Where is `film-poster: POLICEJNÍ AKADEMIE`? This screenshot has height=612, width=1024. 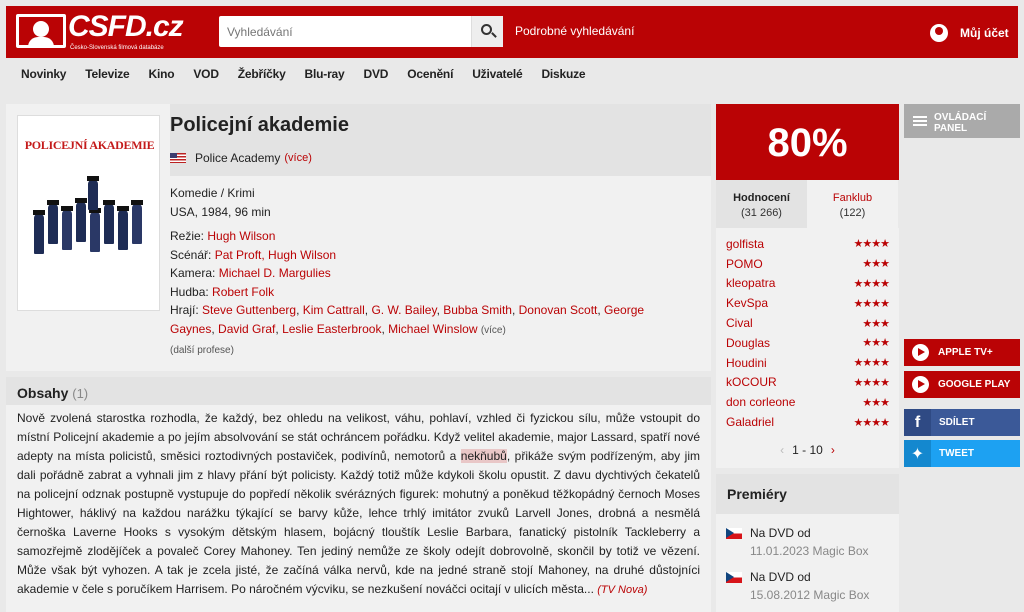 film-poster: POLICEJNÍ AKADEMIE is located at coordinates (88, 213).